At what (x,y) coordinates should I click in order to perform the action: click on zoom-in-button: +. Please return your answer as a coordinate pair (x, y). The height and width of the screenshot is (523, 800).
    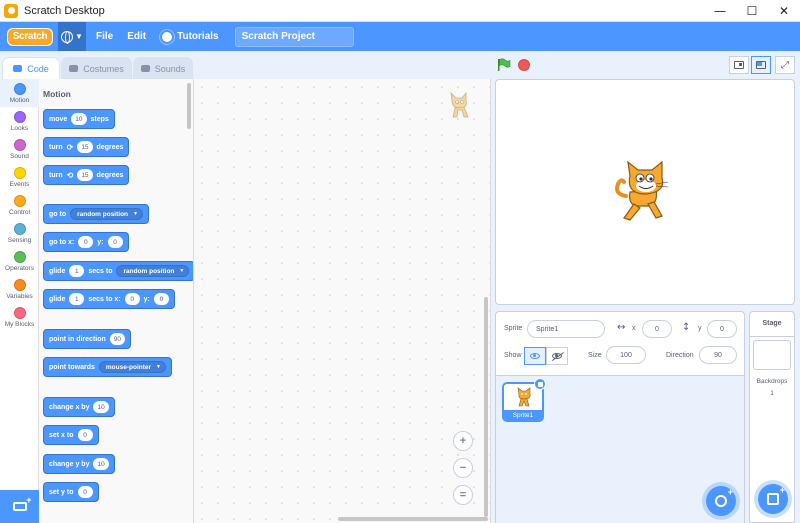
    Looking at the image, I should click on (463, 441).